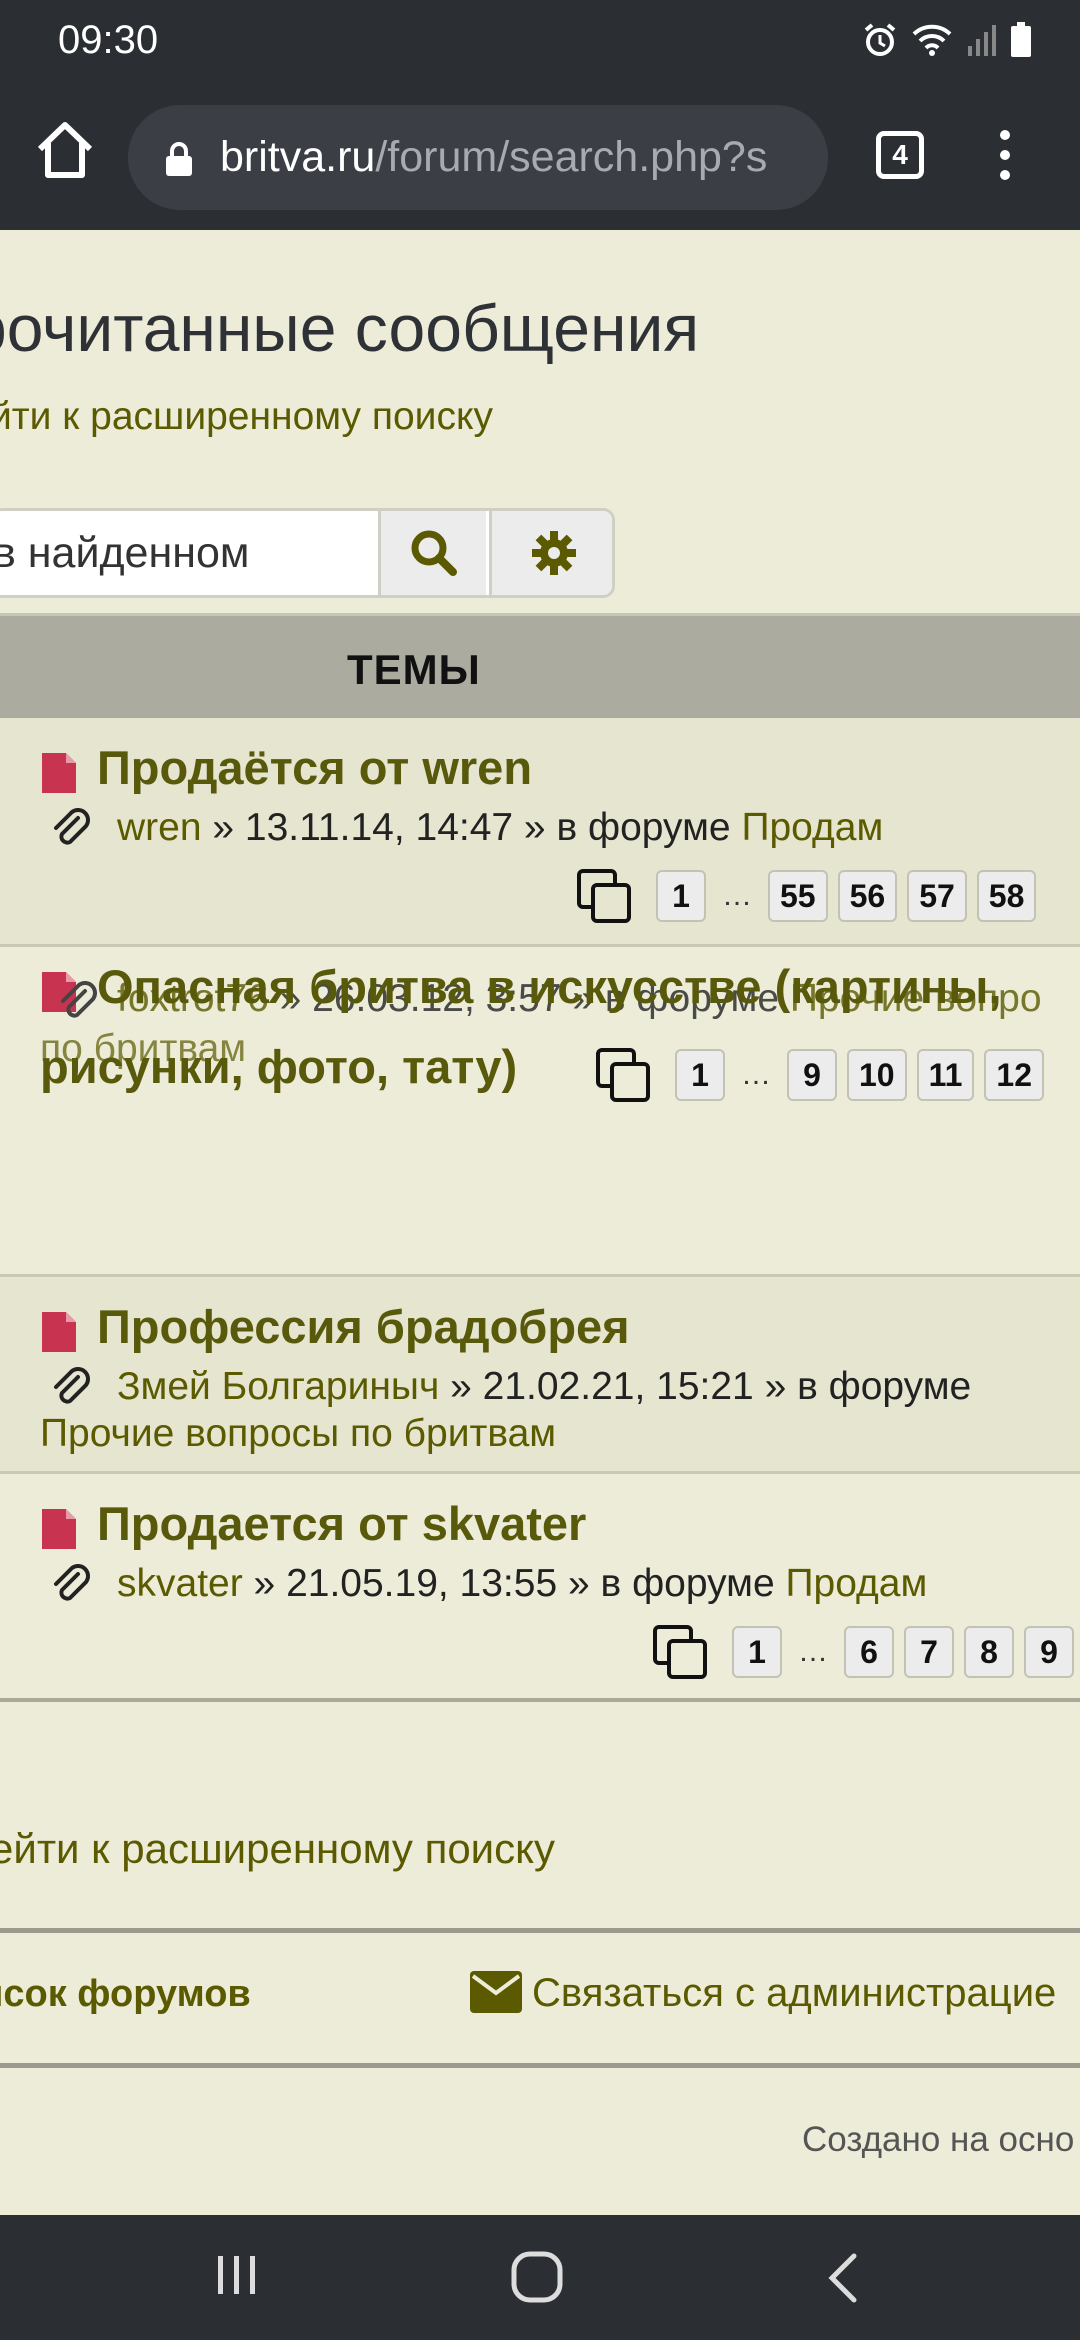 The height and width of the screenshot is (2340, 1080). I want to click on status-time: 09:30, so click(108, 40).